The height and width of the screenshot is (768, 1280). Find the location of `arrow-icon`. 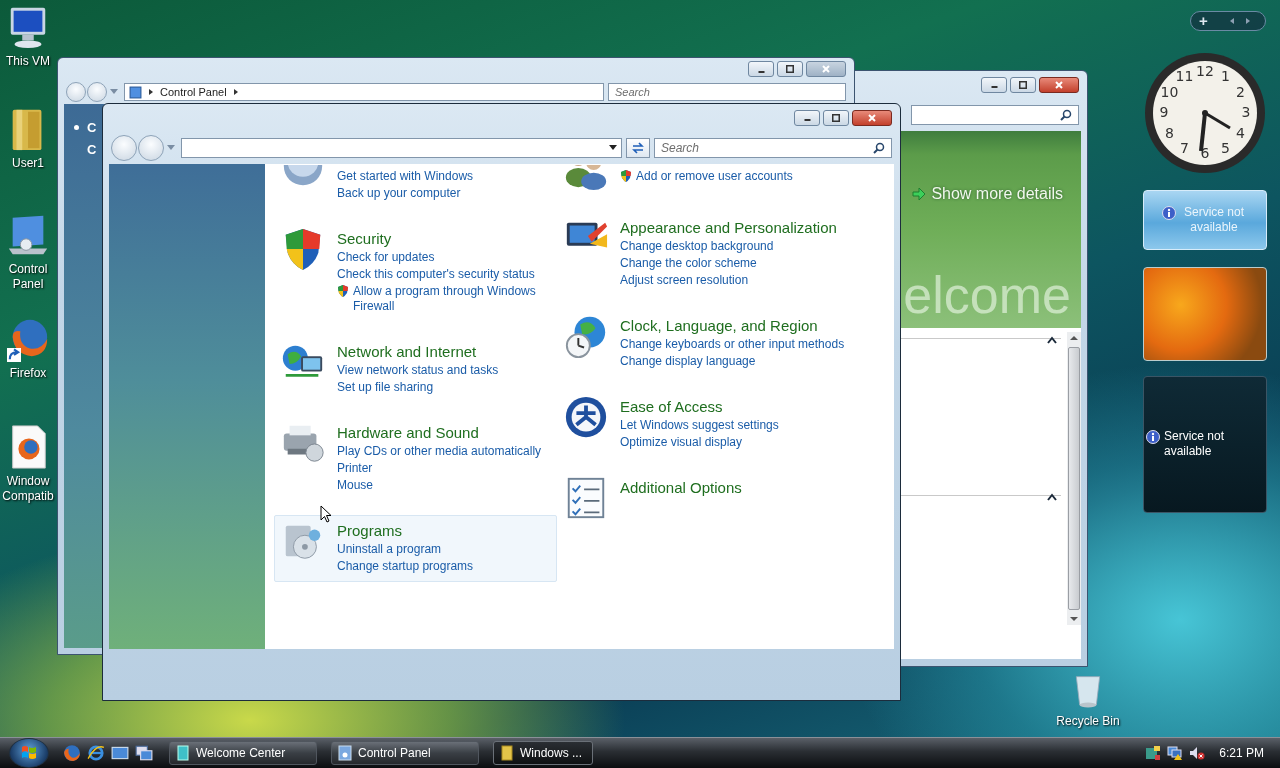

arrow-icon is located at coordinates (919, 194).